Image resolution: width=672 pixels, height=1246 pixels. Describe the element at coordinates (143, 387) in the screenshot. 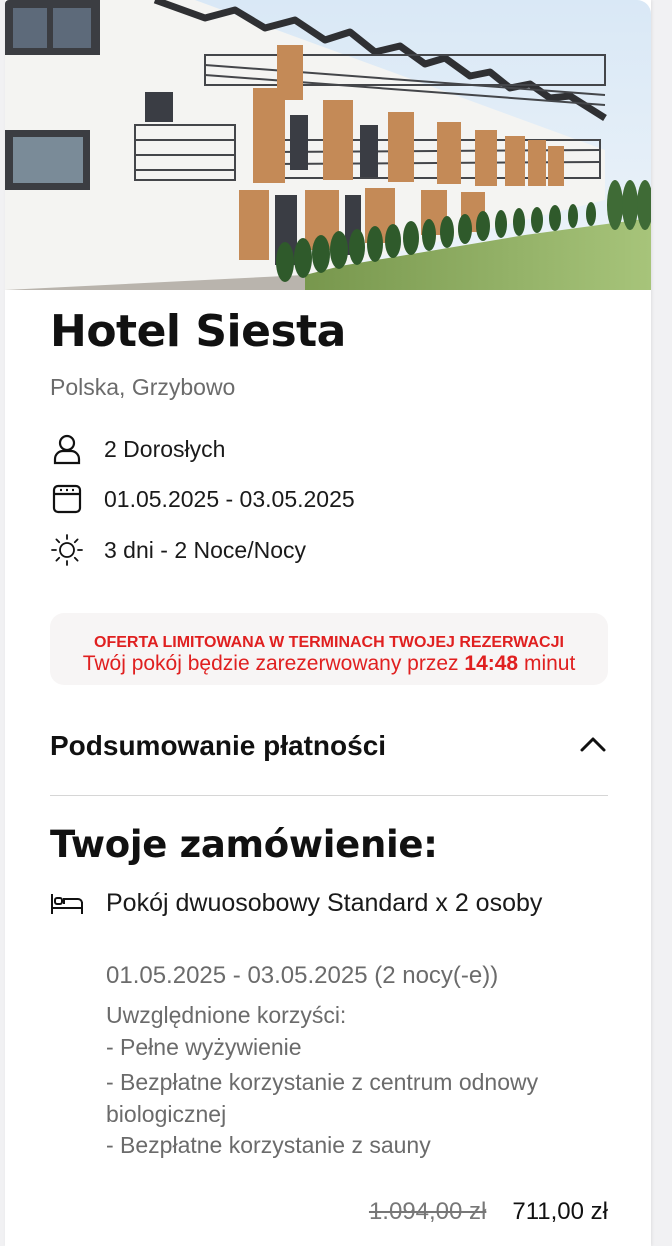

I see `hotel-location: Polska, Grzybowo` at that location.